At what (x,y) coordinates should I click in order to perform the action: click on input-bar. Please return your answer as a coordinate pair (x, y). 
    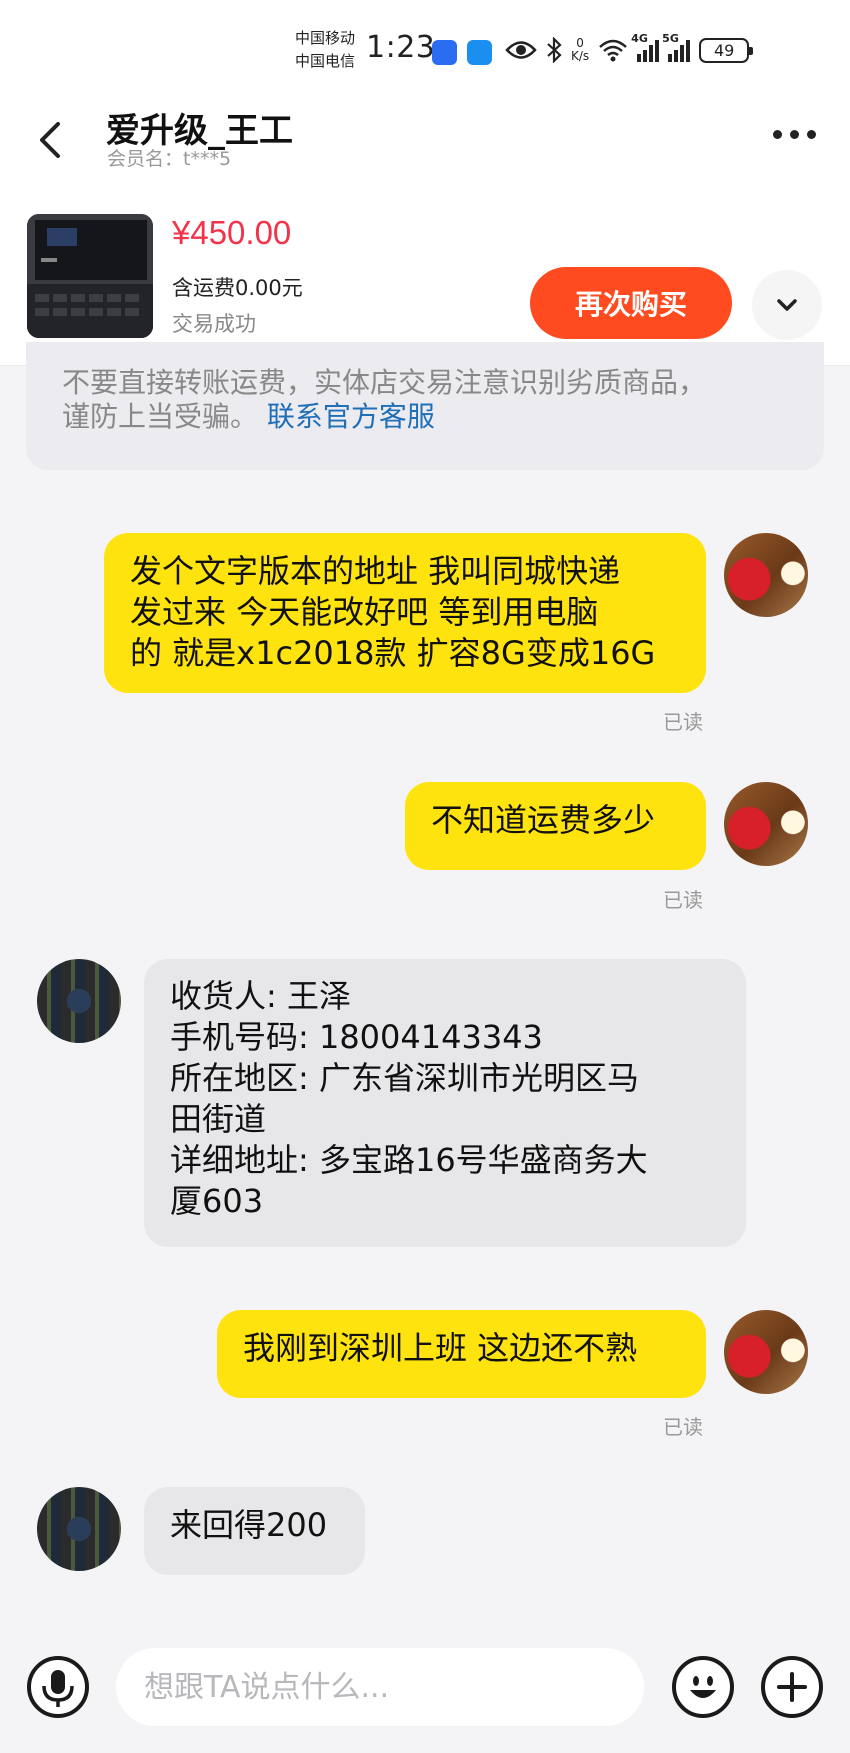
    Looking at the image, I should click on (425, 1687).